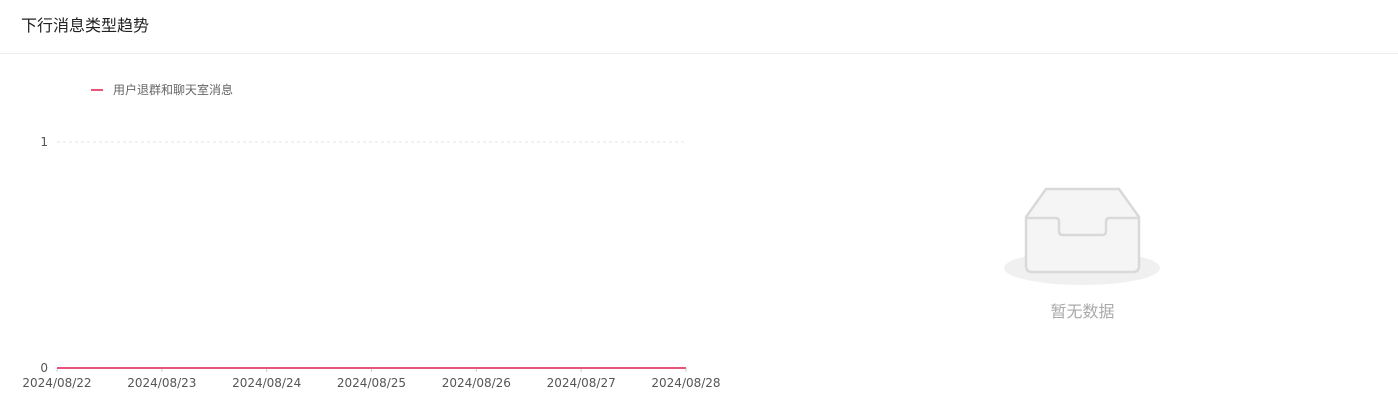 This screenshot has height=405, width=1398. Describe the element at coordinates (581, 383) in the screenshot. I see `x-tick-label: 2024/08/27` at that location.